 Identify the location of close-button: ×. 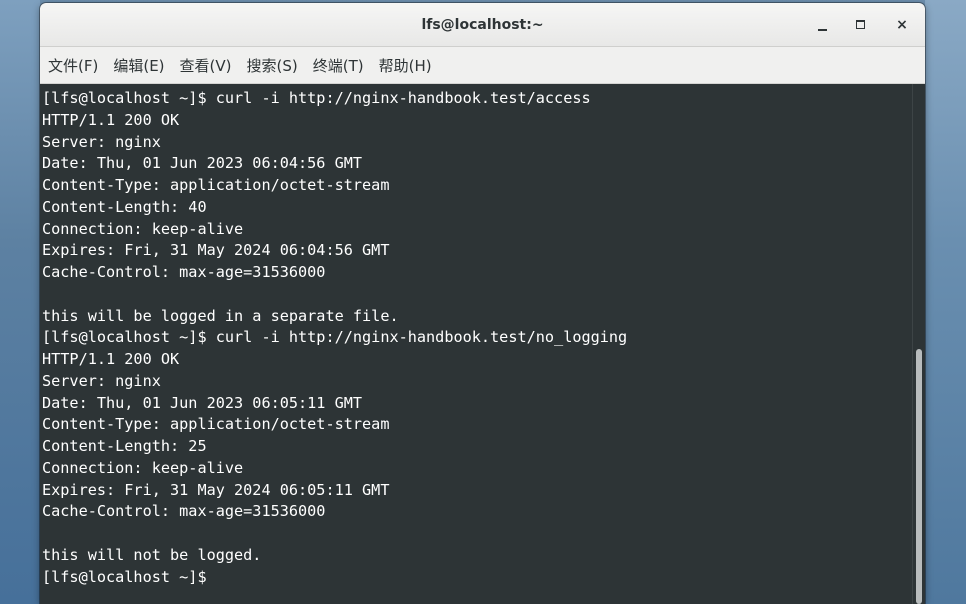
(902, 25).